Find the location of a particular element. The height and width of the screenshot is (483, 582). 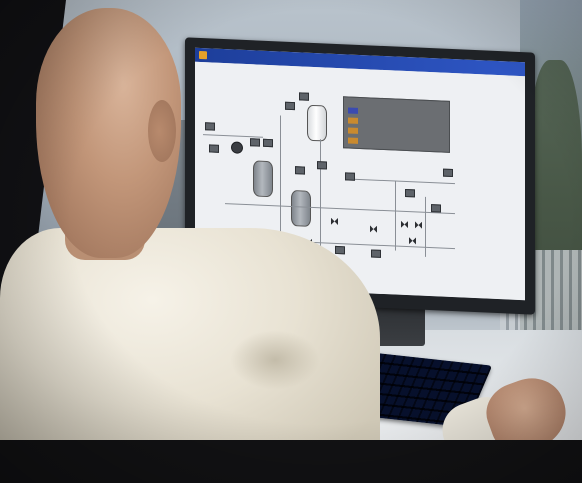

legend-row is located at coordinates (396, 142).